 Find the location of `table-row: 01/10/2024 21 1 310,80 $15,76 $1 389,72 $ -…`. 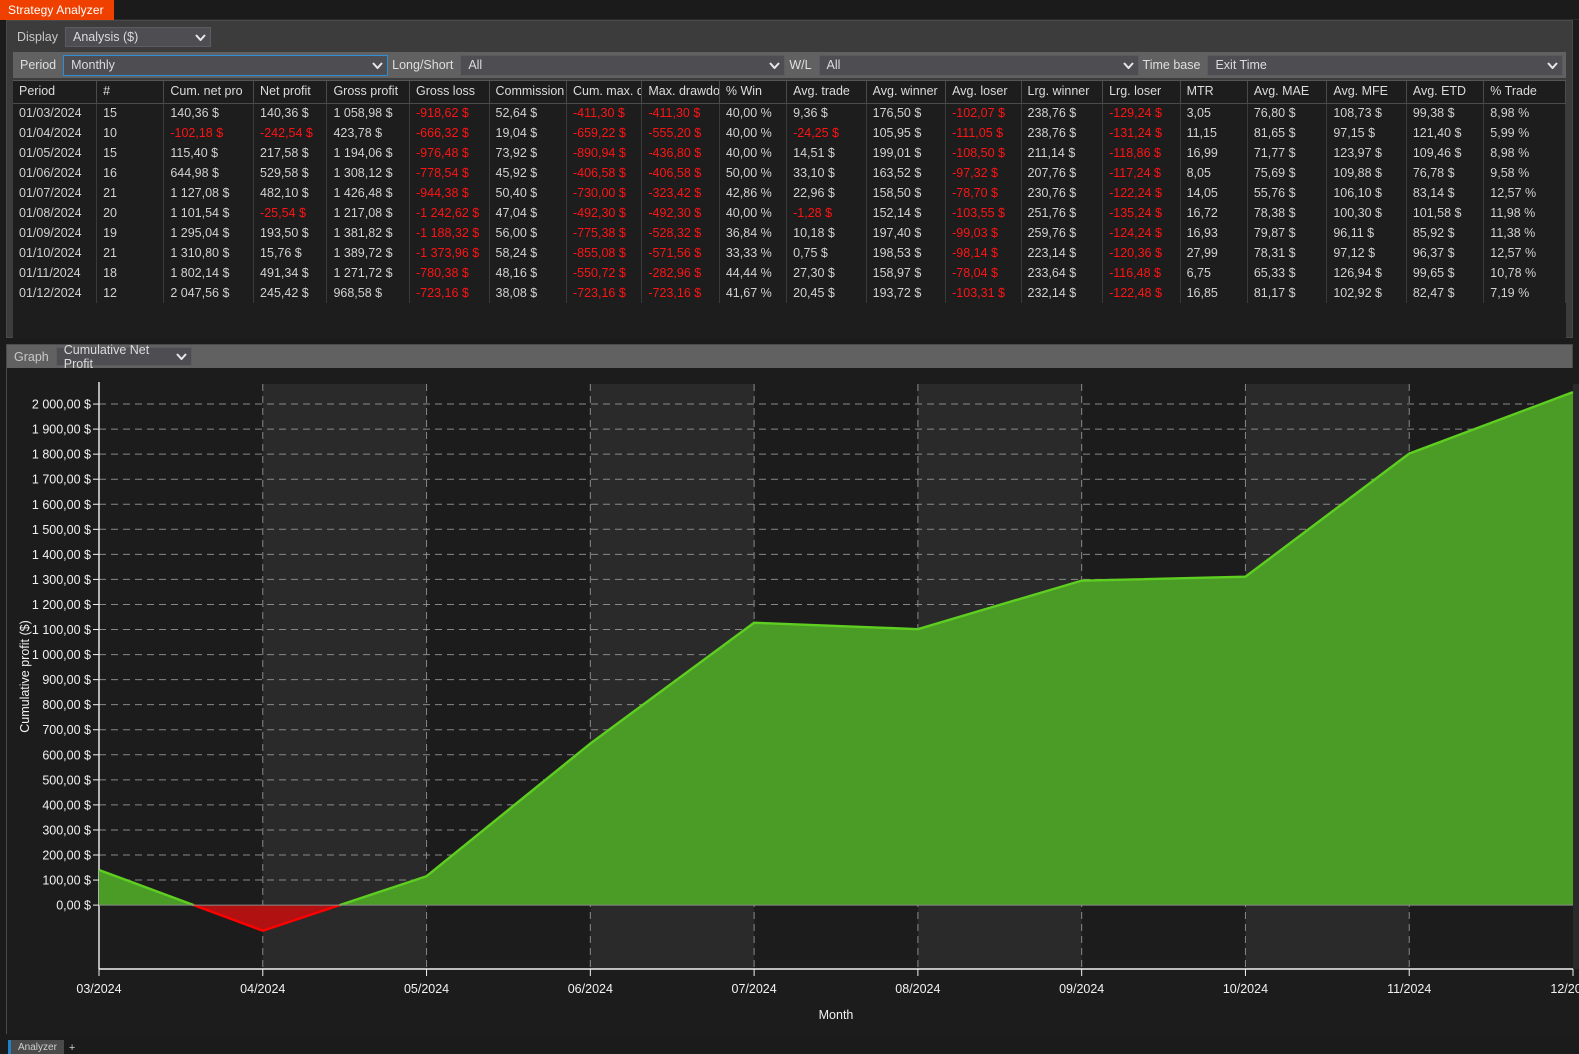

table-row: 01/10/2024 21 1 310,80 $15,76 $1 389,72 $ -… is located at coordinates (789, 253).